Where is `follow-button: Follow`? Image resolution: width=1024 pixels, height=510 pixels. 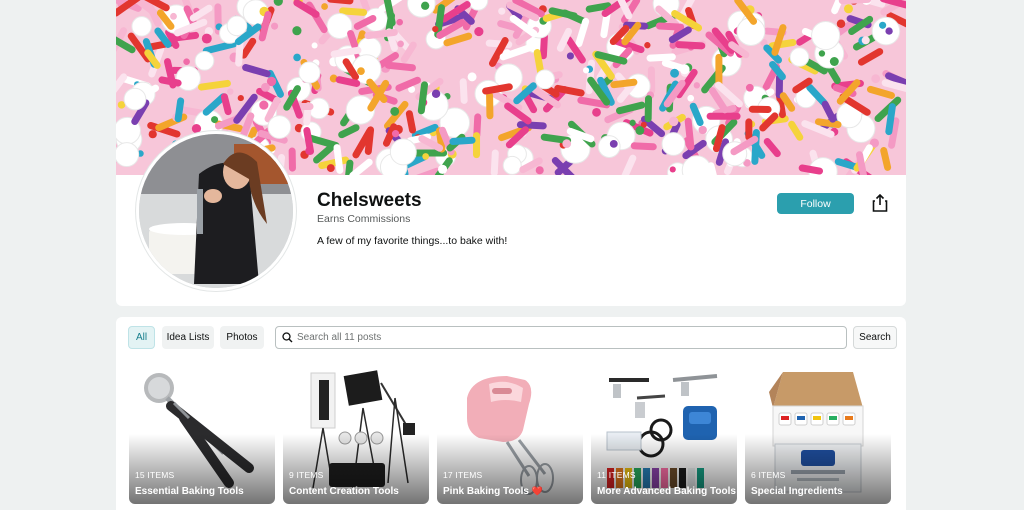 follow-button: Follow is located at coordinates (815, 203).